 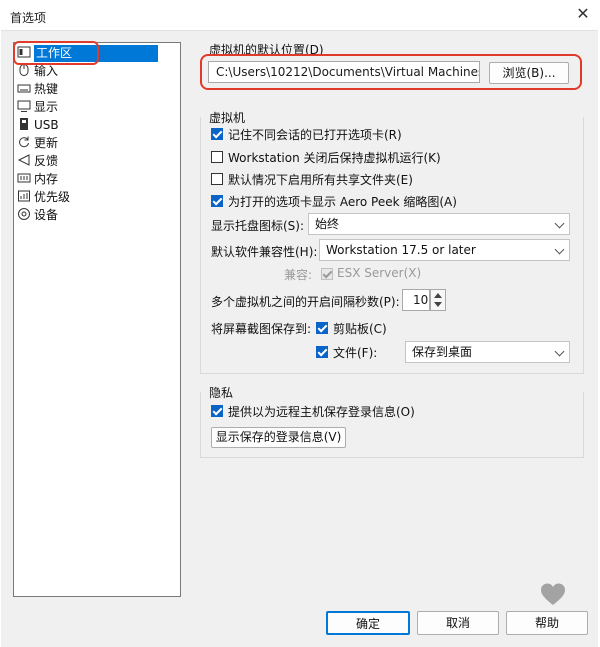 I want to click on memory-icon, so click(x=24, y=178).